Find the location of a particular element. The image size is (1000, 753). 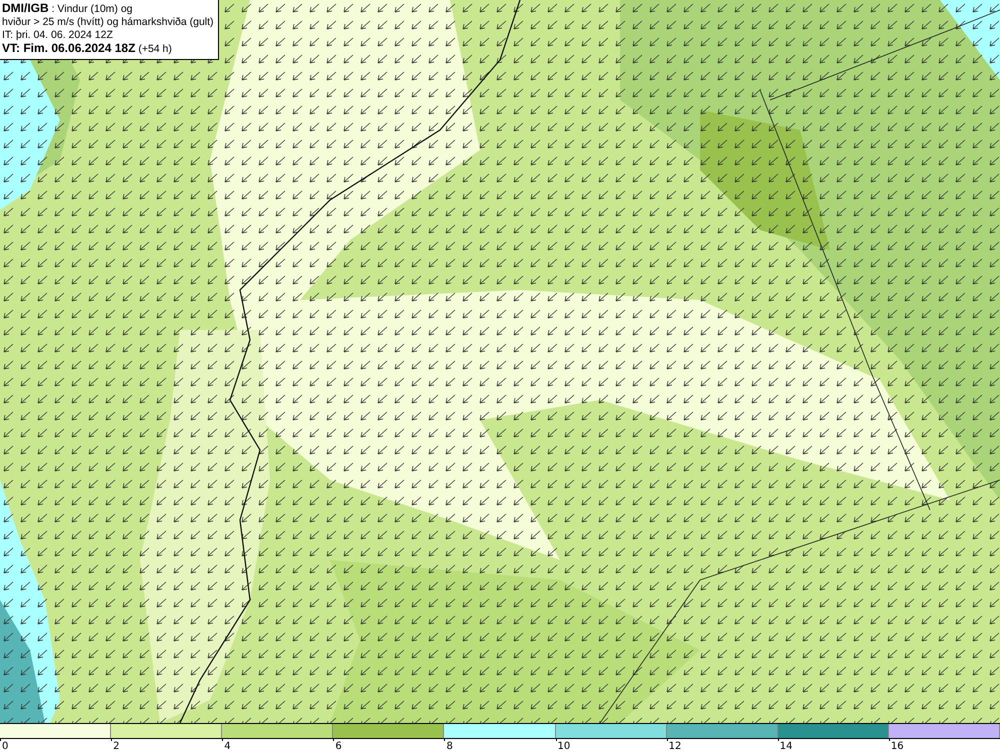

legend-tick-label: 2 is located at coordinates (116, 746).